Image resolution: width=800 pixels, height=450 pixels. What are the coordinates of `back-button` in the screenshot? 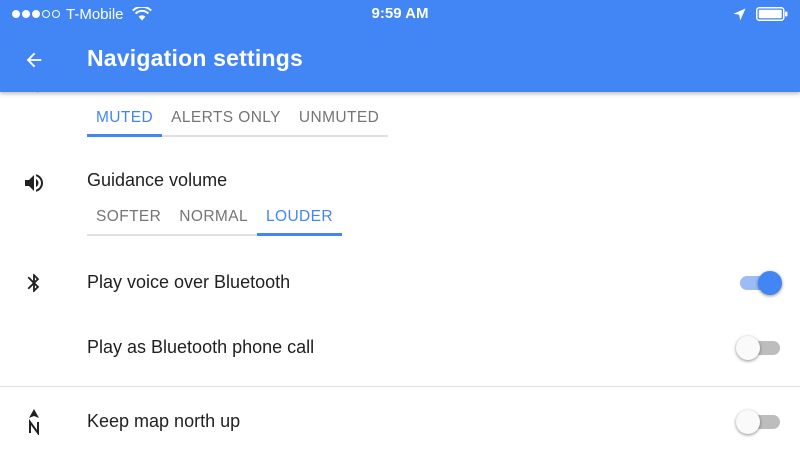 It's located at (34, 60).